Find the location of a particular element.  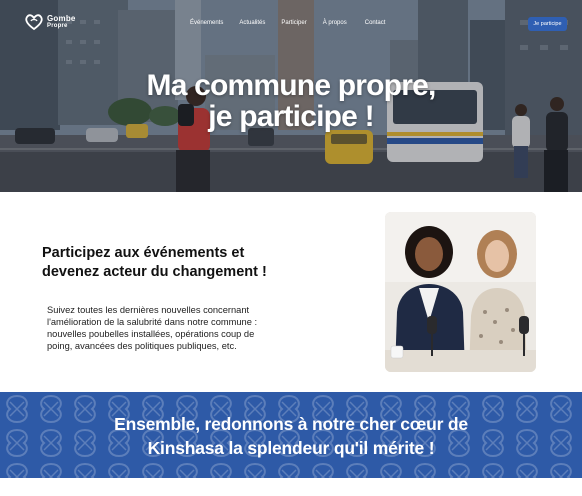

heart-logo-icon is located at coordinates (34, 22).